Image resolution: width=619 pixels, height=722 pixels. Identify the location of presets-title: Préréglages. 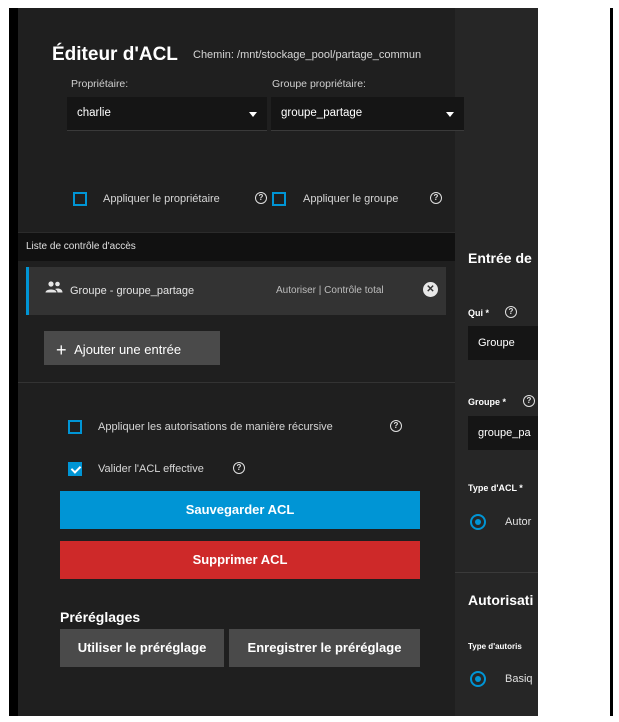
(100, 617).